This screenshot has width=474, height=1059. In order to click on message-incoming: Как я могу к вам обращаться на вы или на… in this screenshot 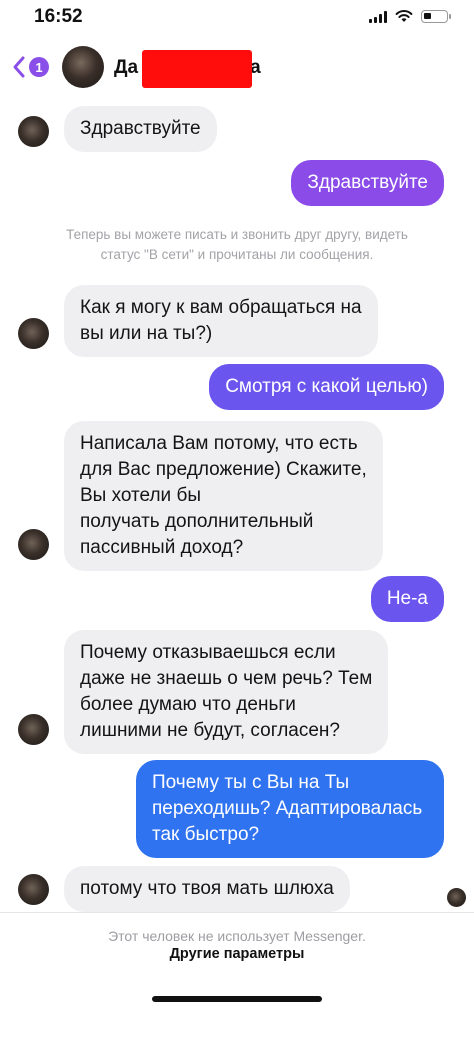, I will do `click(221, 321)`.